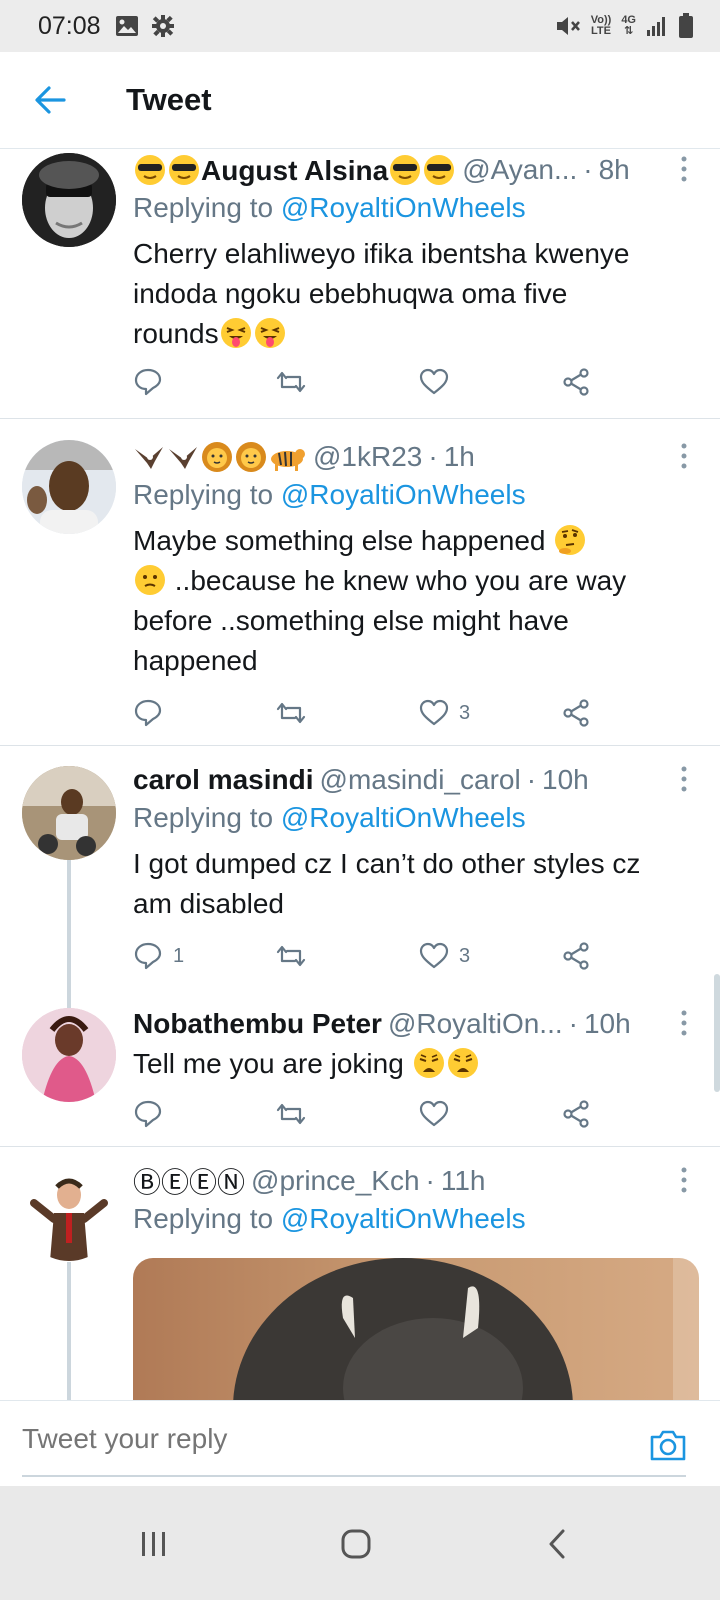  Describe the element at coordinates (367, 457) in the screenshot. I see `author-handle: @1kR23` at that location.